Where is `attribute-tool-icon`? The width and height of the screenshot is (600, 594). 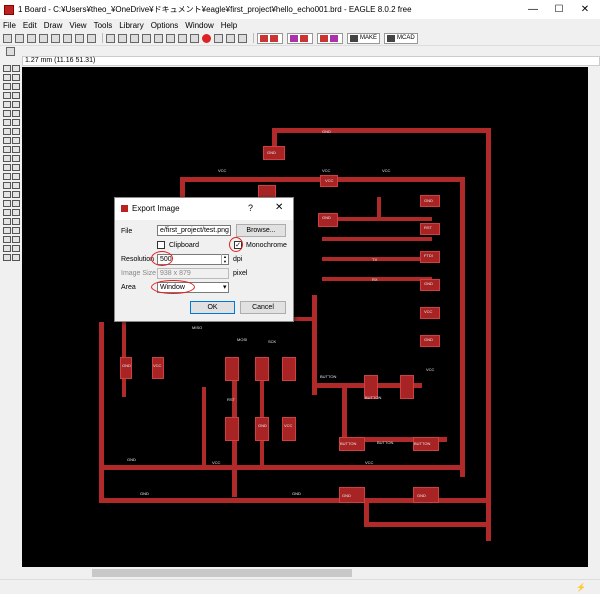
attribute-tool-icon is located at coordinates (16, 212).